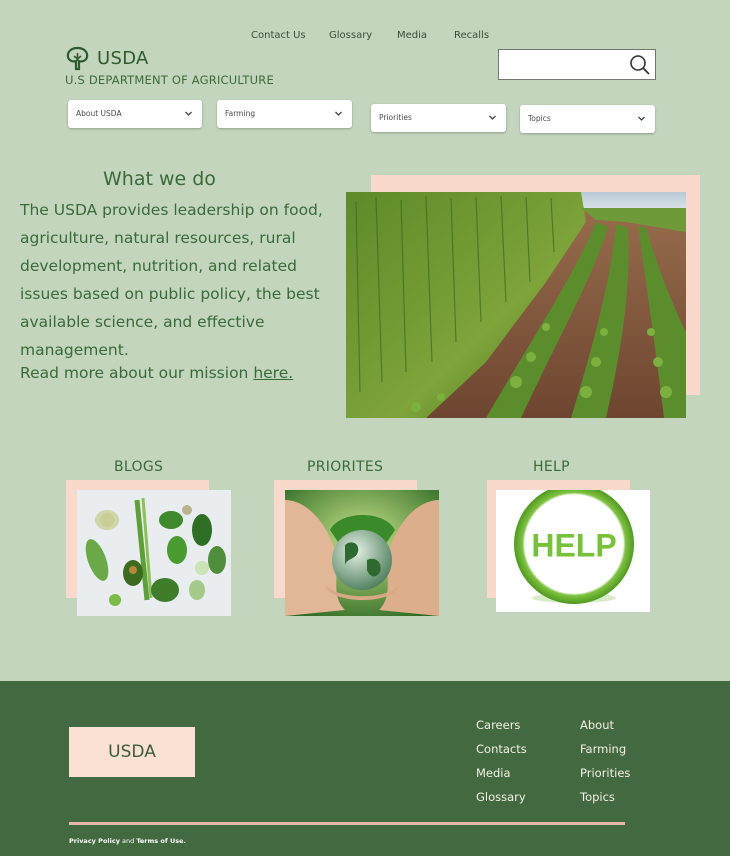 This screenshot has width=730, height=856. Describe the element at coordinates (573, 545) in the screenshot. I see `help-image-text: HELP` at that location.